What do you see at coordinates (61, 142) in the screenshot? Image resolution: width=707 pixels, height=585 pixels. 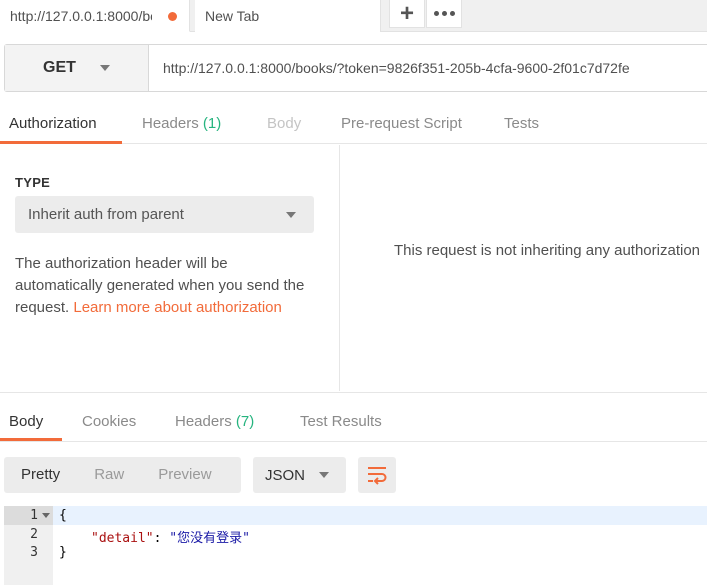 I see `active-tab-indicator` at bounding box center [61, 142].